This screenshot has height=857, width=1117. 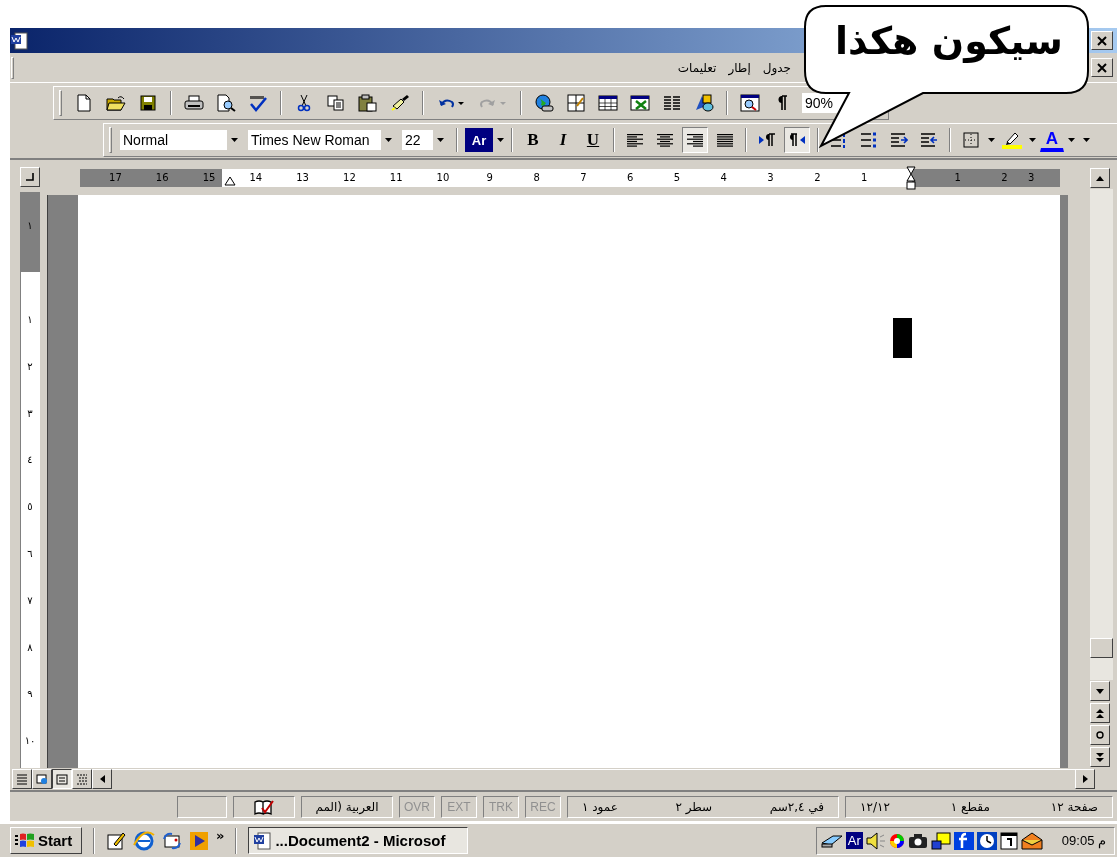 What do you see at coordinates (46, 840) in the screenshot?
I see `start-button: Start` at bounding box center [46, 840].